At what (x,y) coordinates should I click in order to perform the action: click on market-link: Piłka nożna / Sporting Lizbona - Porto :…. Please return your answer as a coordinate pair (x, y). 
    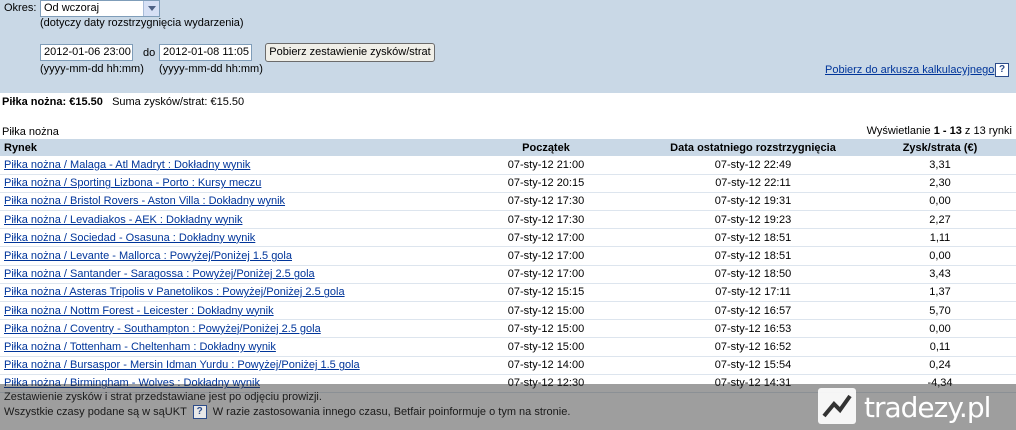
    Looking at the image, I should click on (132, 183).